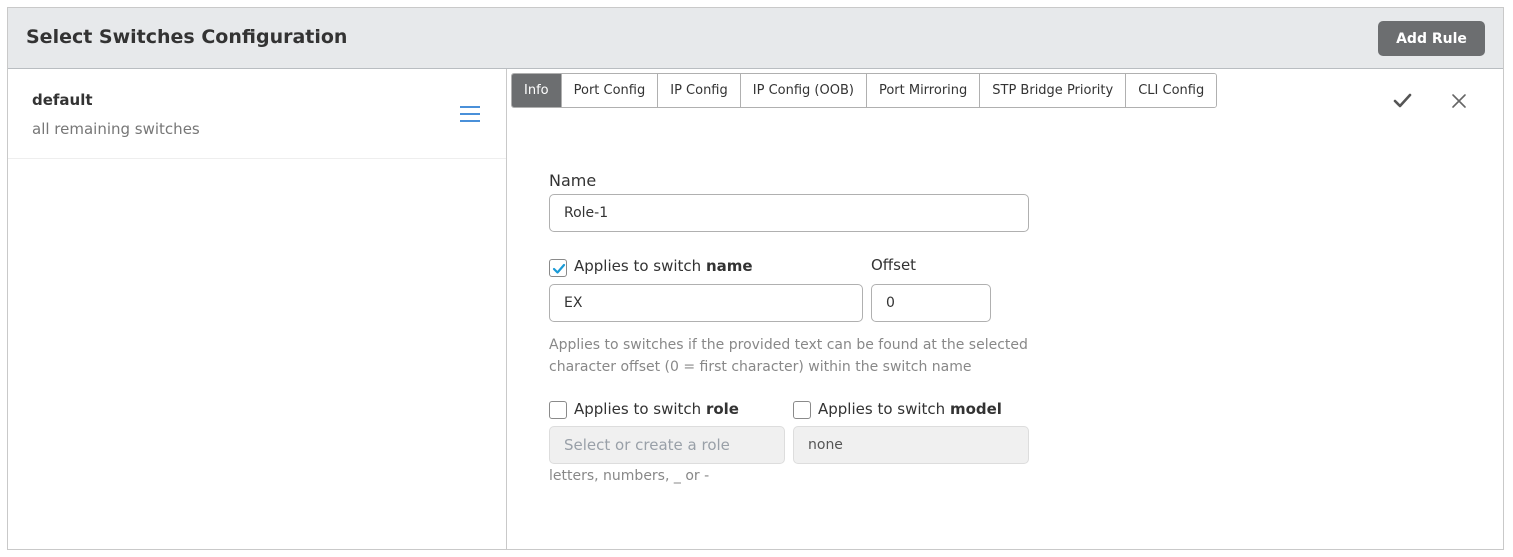 The height and width of the screenshot is (557, 1513). I want to click on add-rule-button: Add Rule, so click(1431, 38).